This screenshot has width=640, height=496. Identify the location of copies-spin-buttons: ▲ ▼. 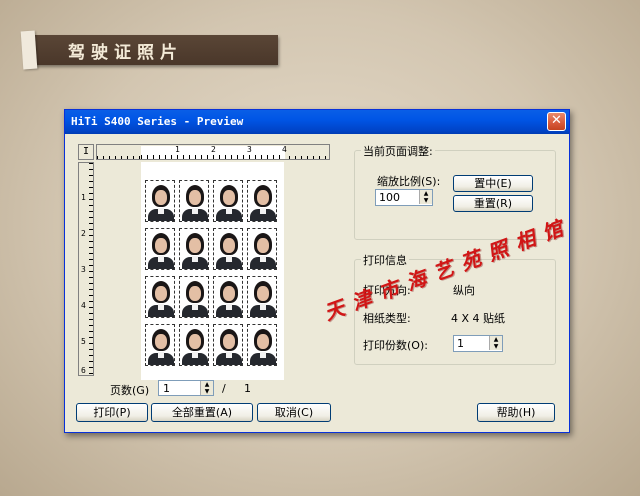
(495, 343).